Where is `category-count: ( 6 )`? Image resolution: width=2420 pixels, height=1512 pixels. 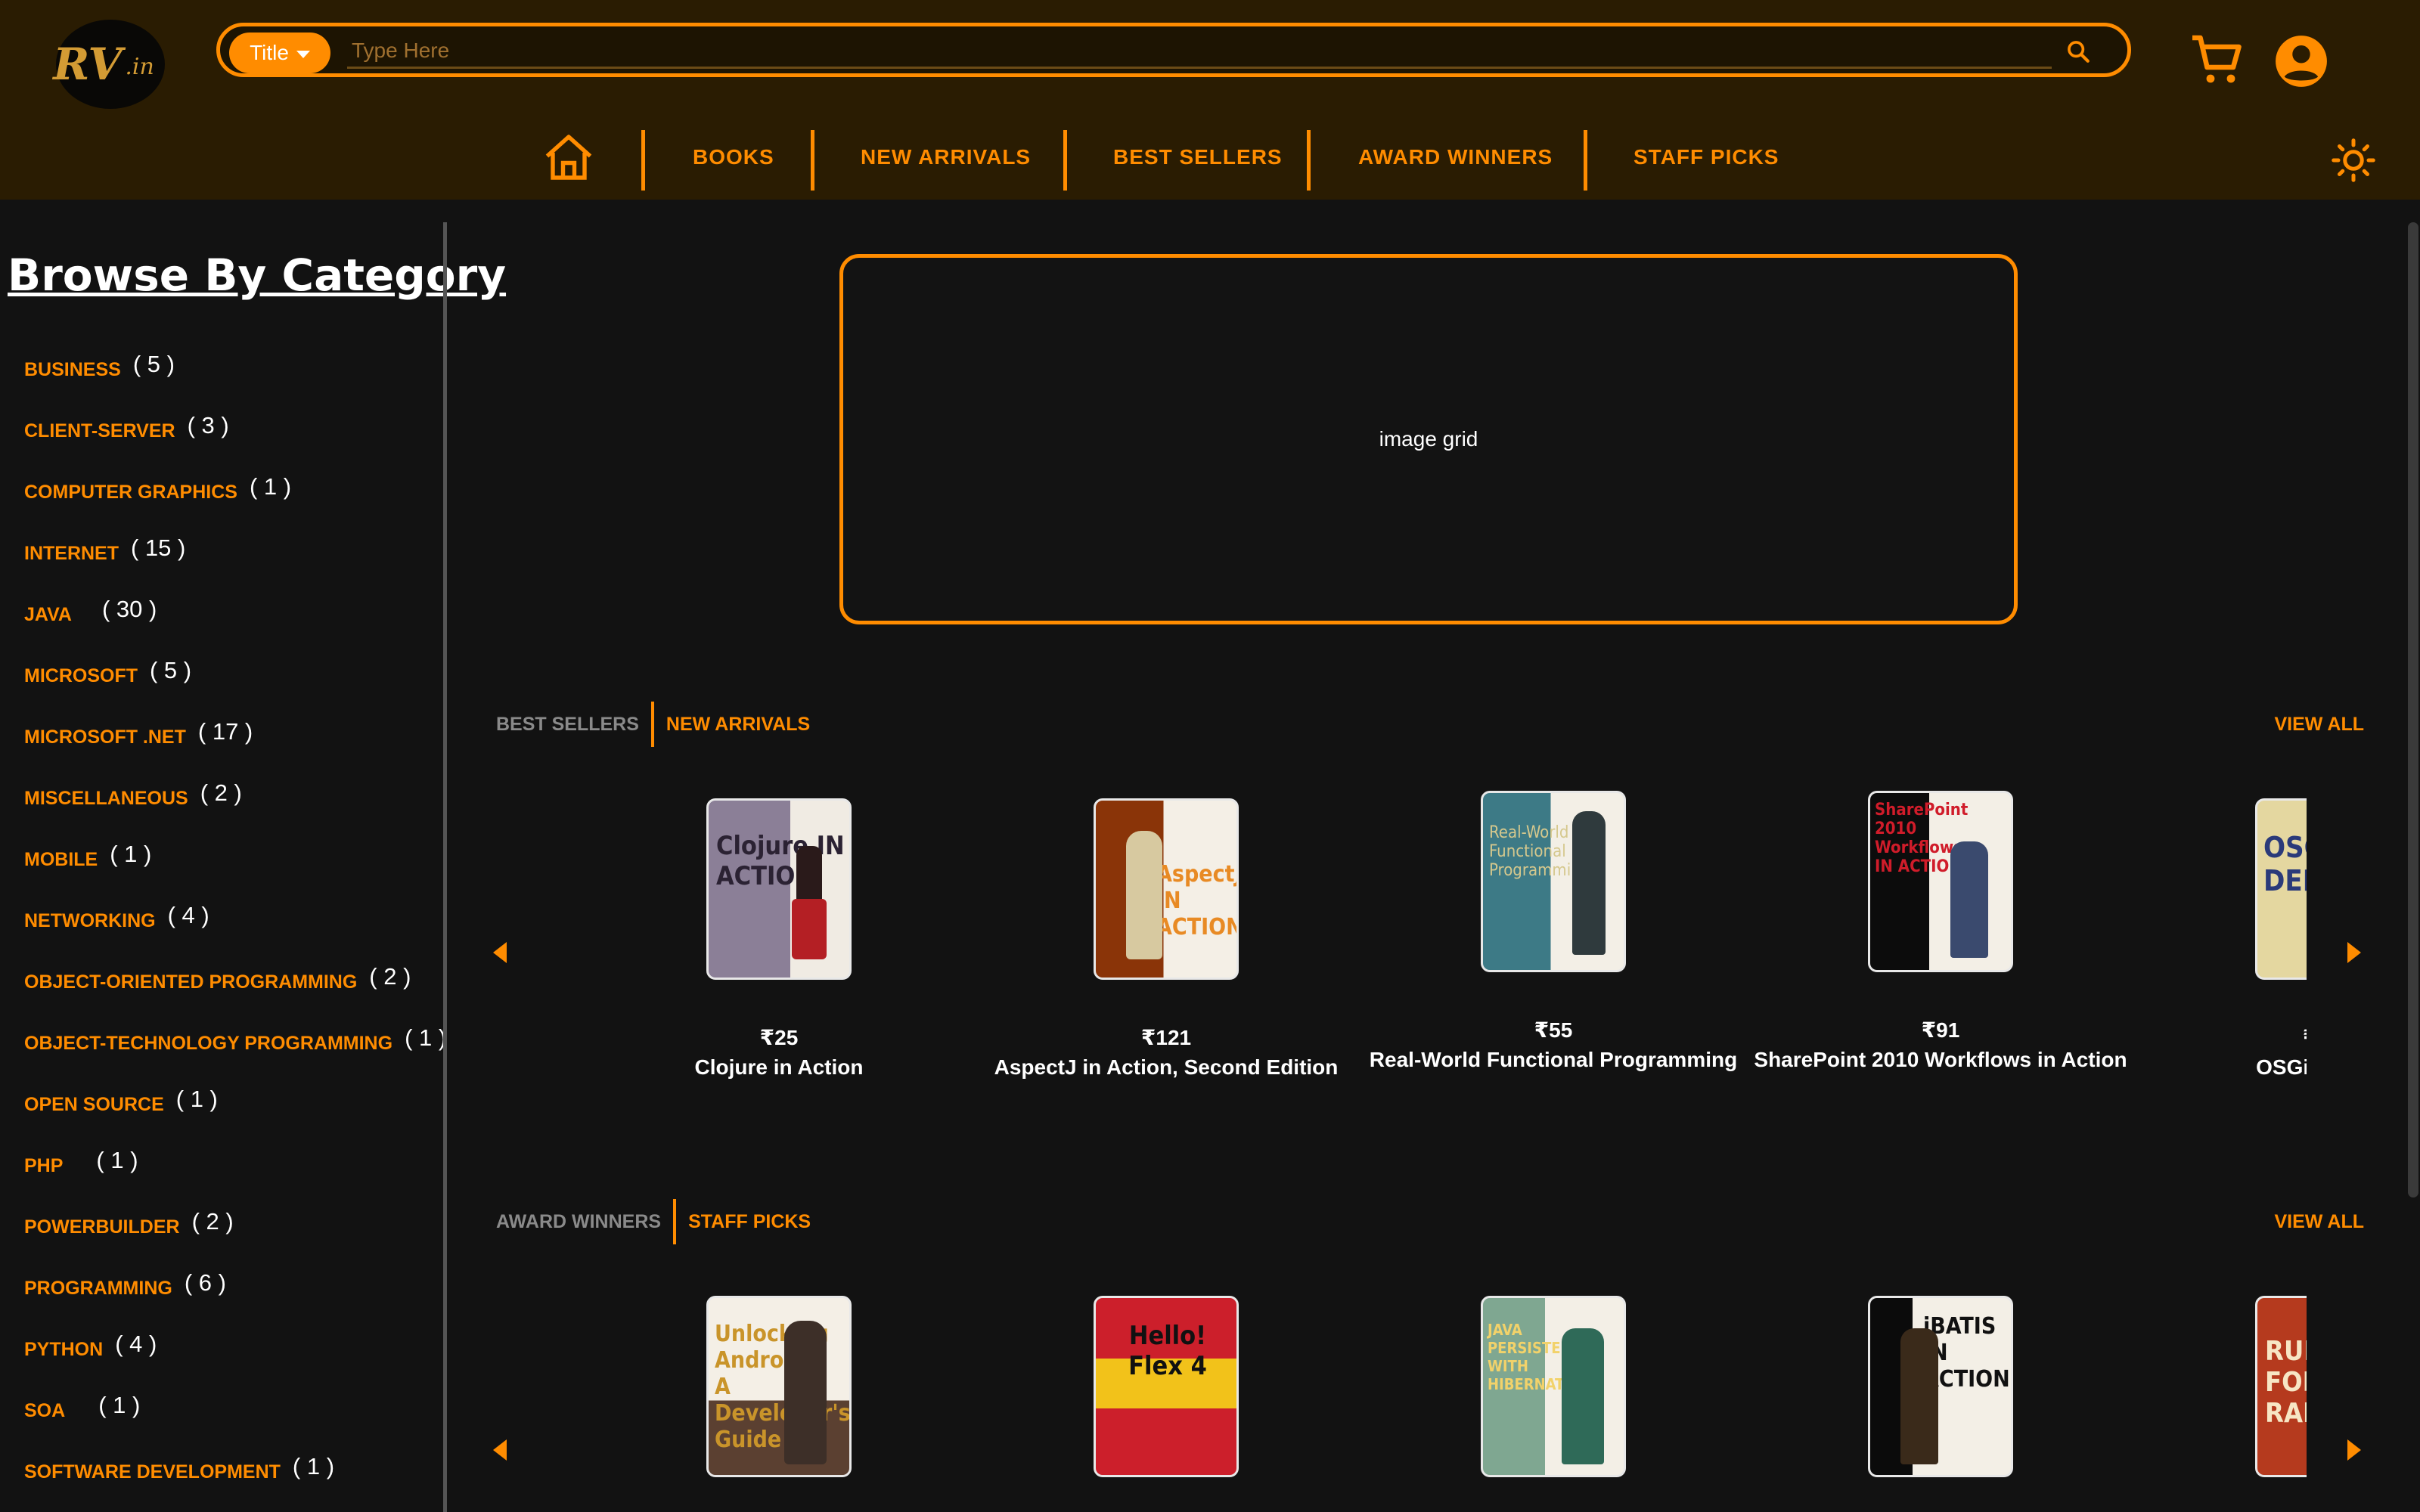
category-count: ( 6 ) is located at coordinates (205, 1282).